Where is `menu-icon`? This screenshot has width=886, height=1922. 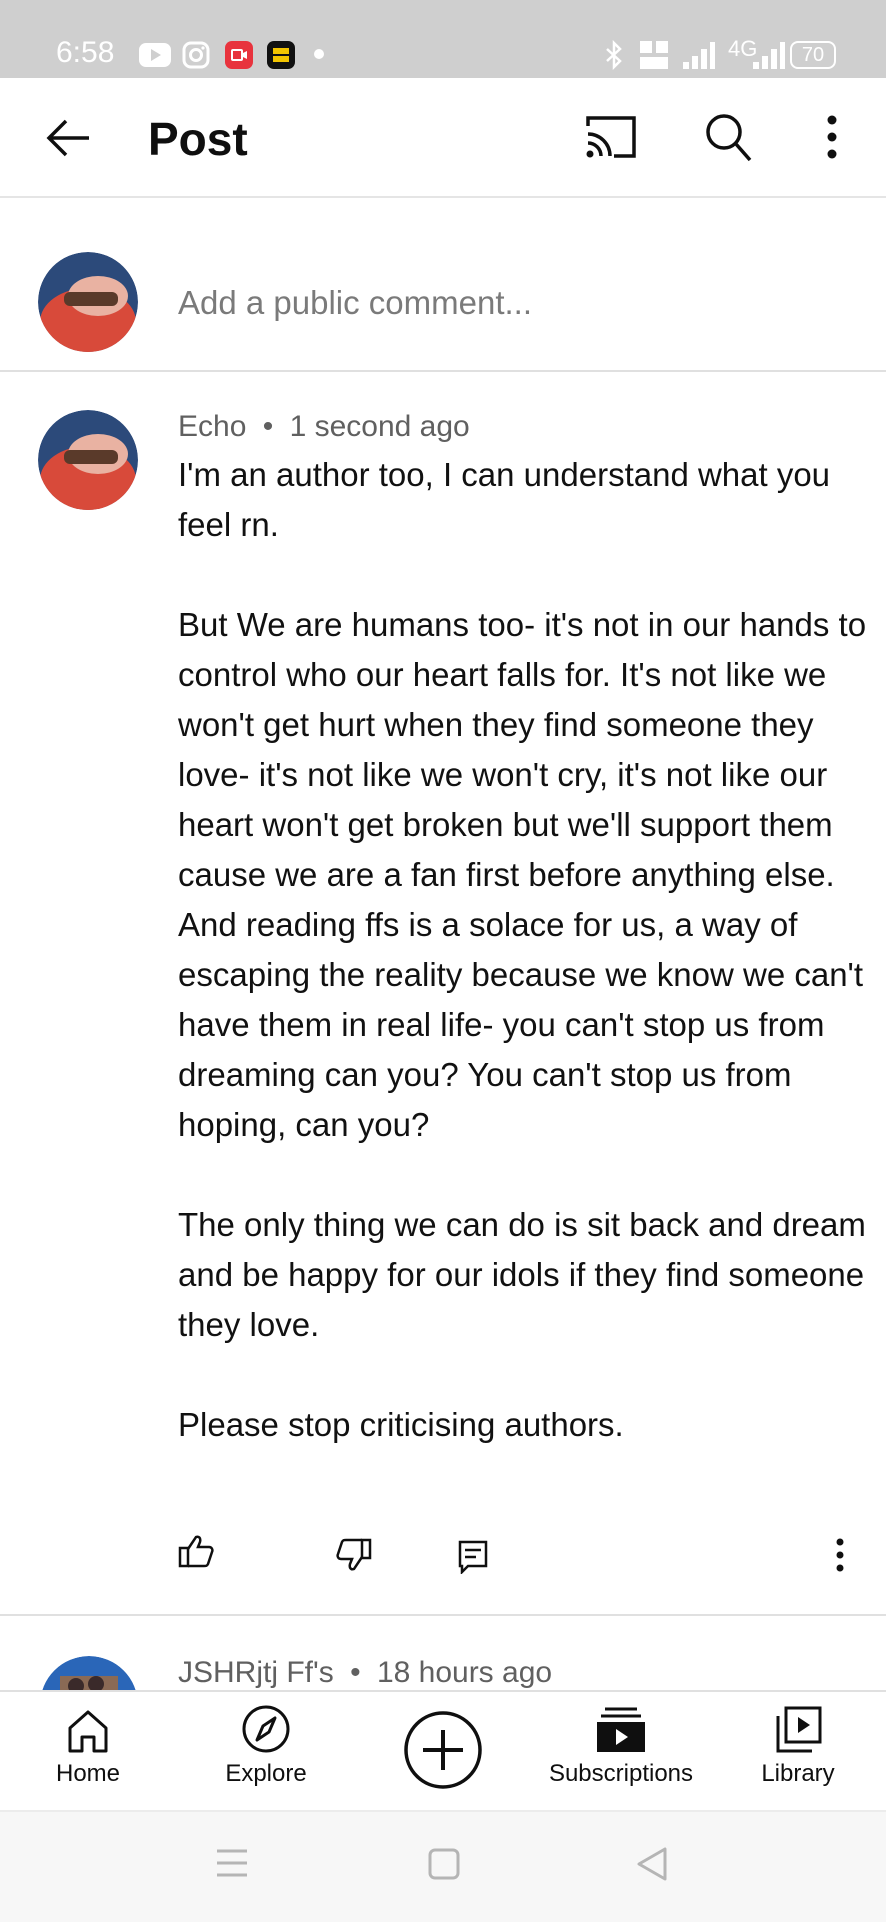 menu-icon is located at coordinates (232, 1865).